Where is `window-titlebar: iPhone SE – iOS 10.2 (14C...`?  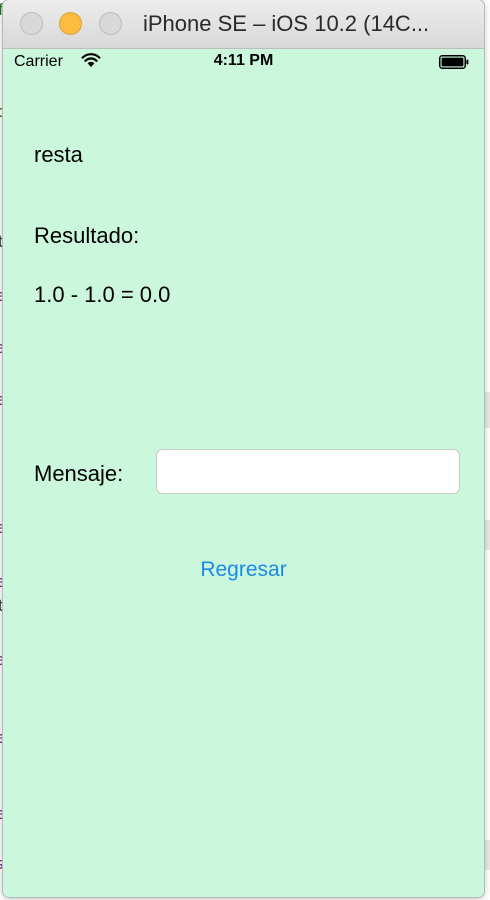
window-titlebar: iPhone SE – iOS 10.2 (14C... is located at coordinates (243, 24).